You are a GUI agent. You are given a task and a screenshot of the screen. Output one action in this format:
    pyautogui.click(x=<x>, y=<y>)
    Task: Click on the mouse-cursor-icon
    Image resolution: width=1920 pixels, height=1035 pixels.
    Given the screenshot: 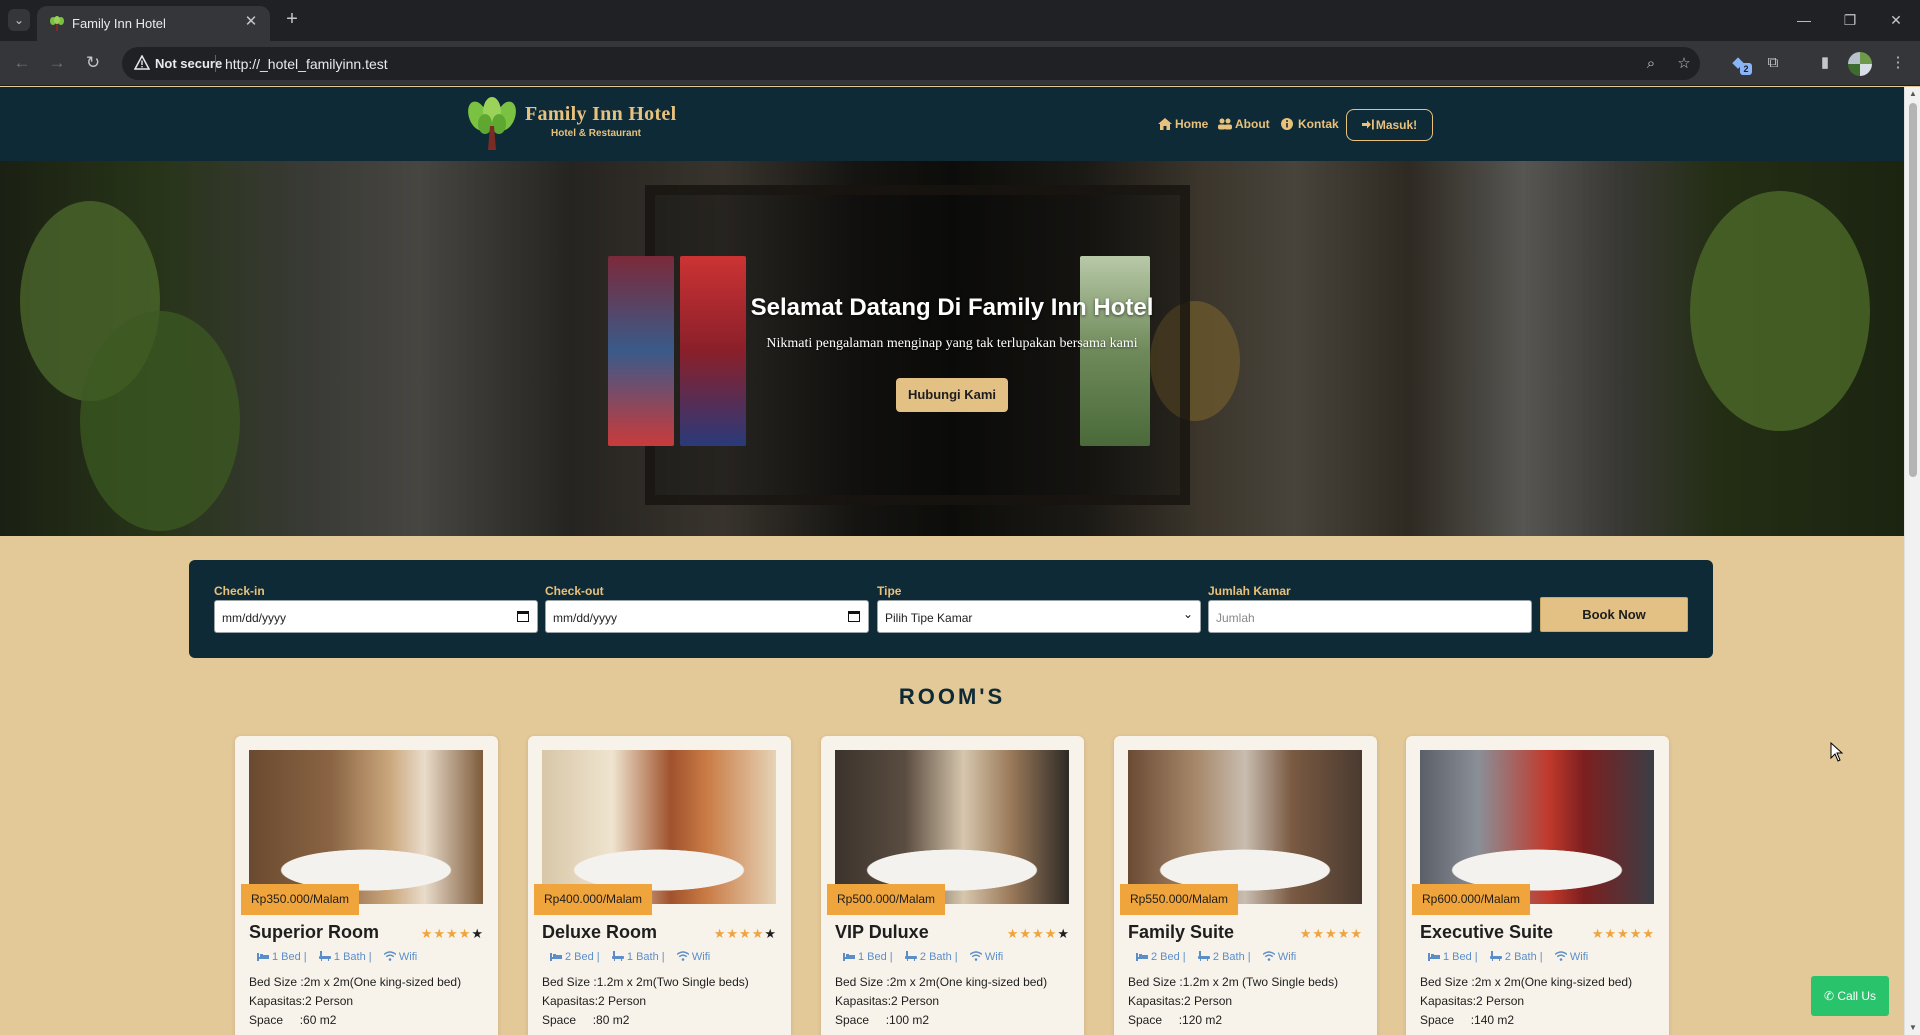 What is the action you would take?
    pyautogui.click(x=1837, y=752)
    